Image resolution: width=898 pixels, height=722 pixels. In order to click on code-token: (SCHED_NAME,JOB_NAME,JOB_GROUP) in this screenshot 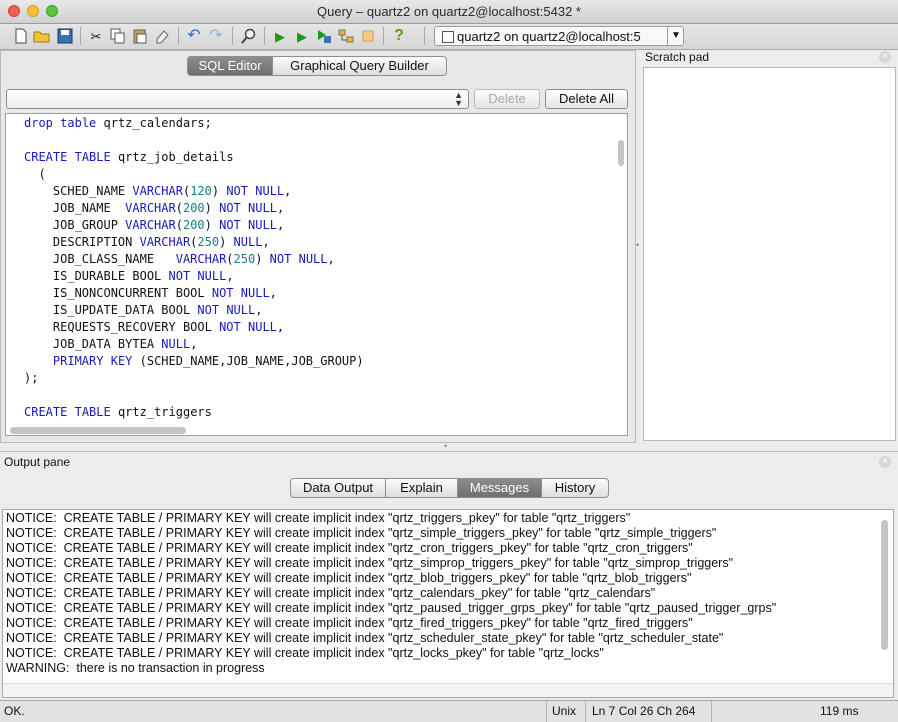, I will do `click(248, 361)`.